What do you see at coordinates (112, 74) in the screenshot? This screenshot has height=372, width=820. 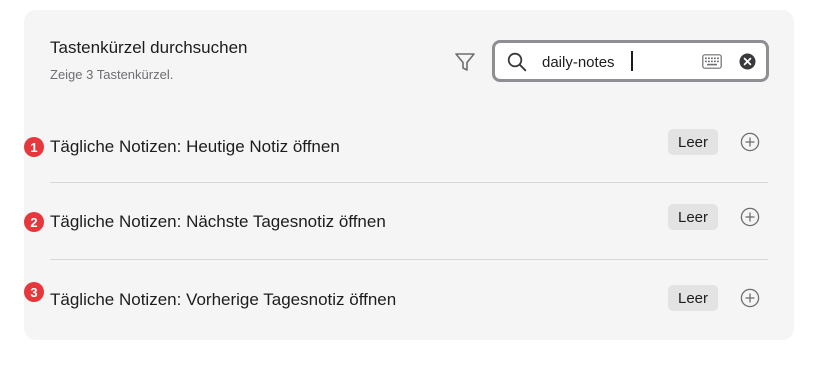 I see `result-count: Zeige 3 Tastenkürzel.` at bounding box center [112, 74].